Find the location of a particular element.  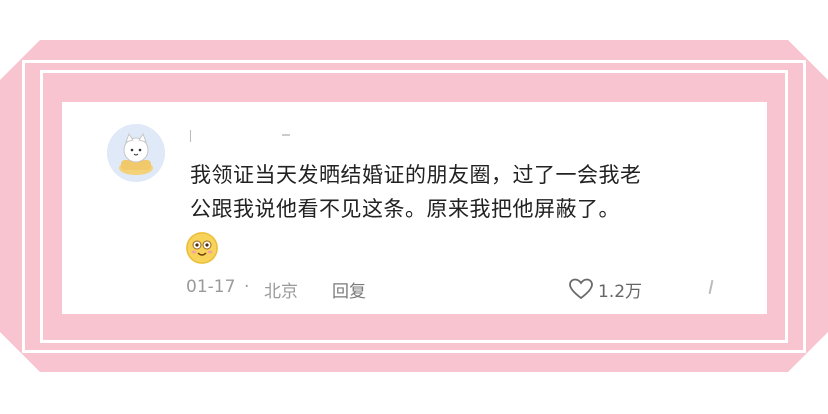

like-count: 1.2万 is located at coordinates (620, 292).